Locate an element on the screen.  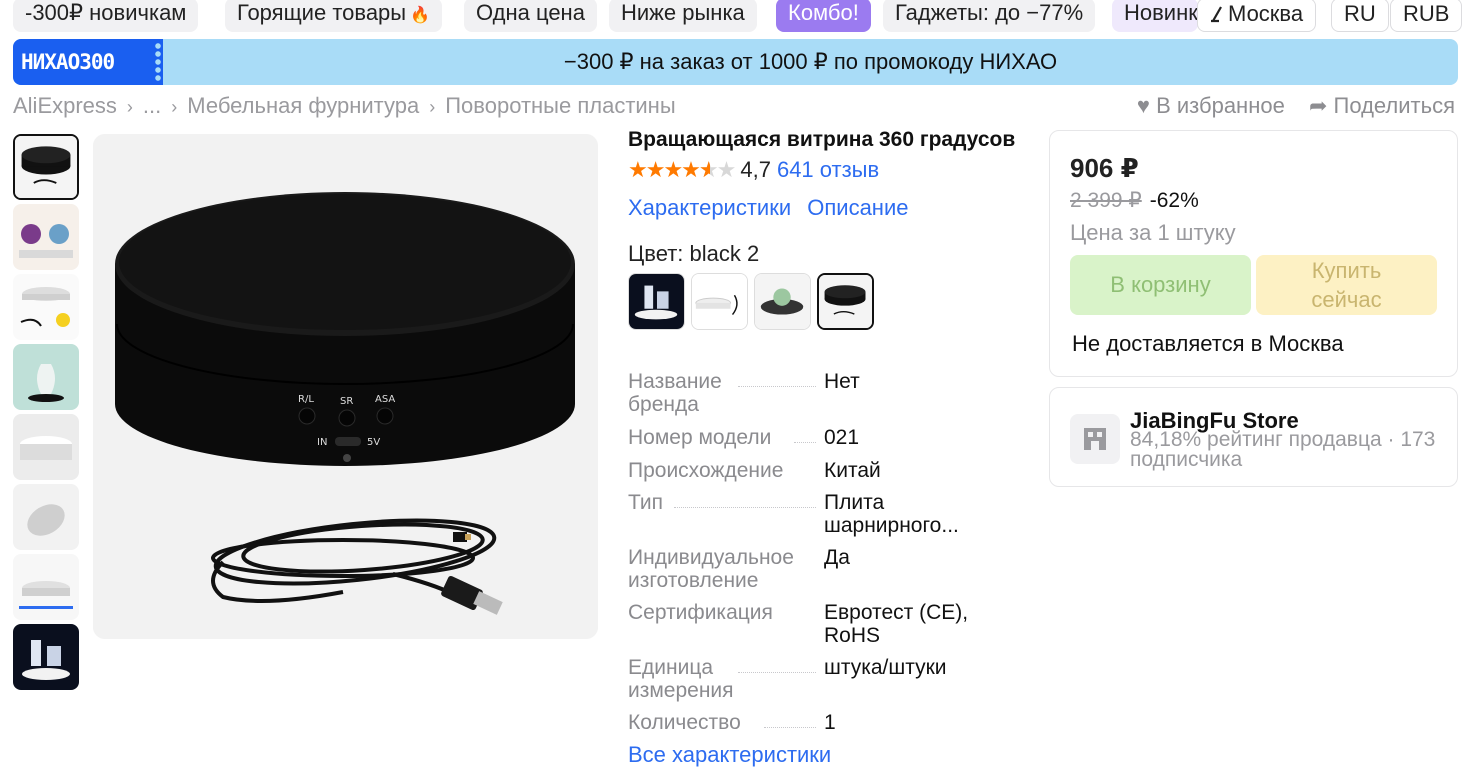
breadcrumb-home: AliExpress is located at coordinates (65, 105).